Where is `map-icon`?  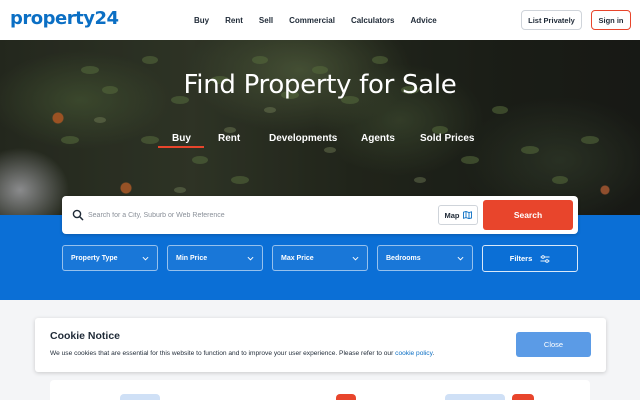 map-icon is located at coordinates (467, 215).